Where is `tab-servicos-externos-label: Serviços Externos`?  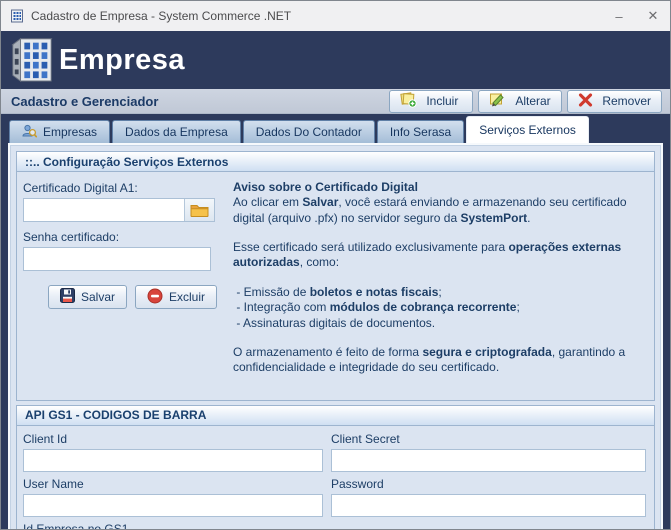
tab-servicos-externos-label: Serviços Externos is located at coordinates (527, 130).